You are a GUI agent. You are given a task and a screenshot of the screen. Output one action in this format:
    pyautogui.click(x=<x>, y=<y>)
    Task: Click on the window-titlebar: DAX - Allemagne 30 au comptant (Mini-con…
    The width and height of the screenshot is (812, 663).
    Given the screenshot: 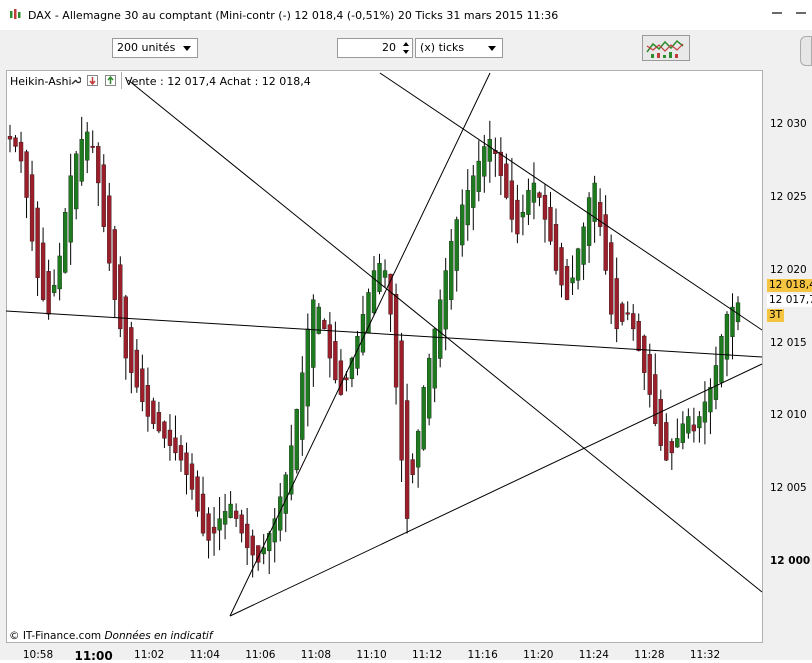 What is the action you would take?
    pyautogui.click(x=406, y=15)
    